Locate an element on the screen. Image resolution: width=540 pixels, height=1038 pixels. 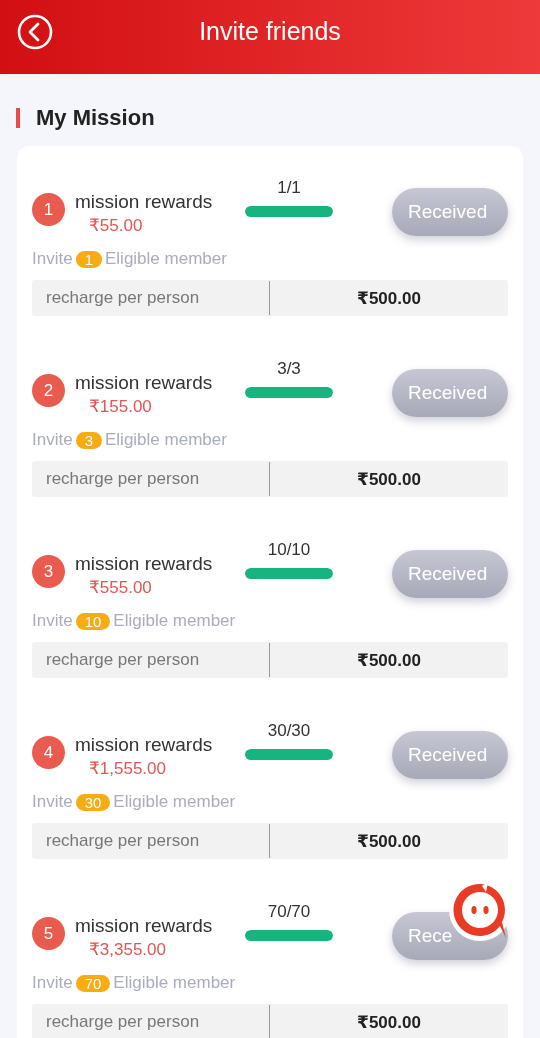
section-title: My Mission is located at coordinates (95, 118).